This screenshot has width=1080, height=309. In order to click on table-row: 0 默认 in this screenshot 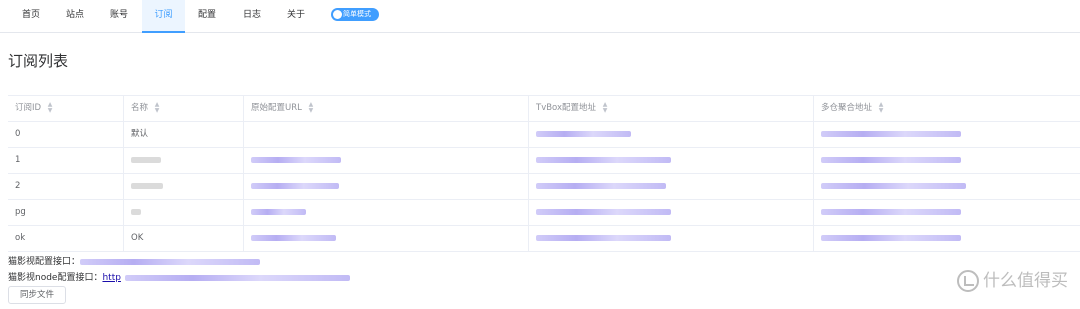, I will do `click(544, 135)`.